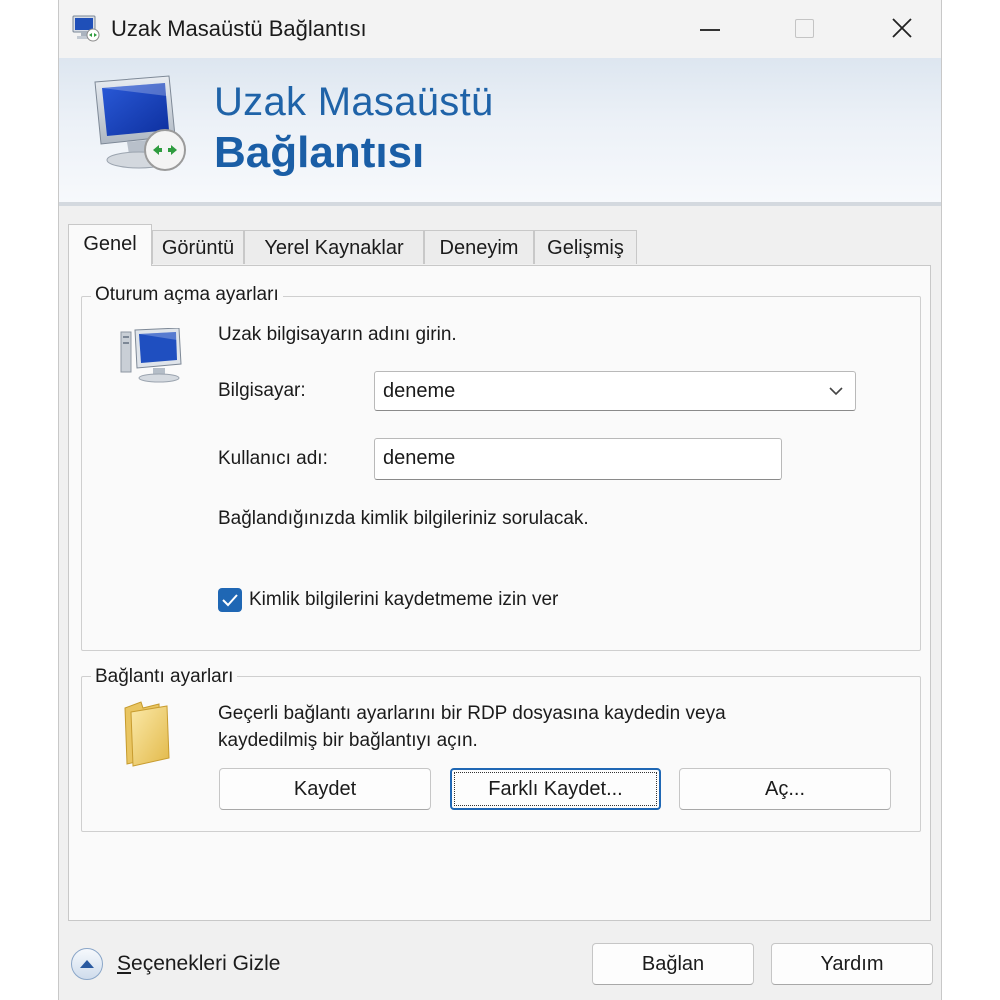 This screenshot has width=1000, height=1000. What do you see at coordinates (198, 247) in the screenshot?
I see `tab-goruntu: Görüntü` at bounding box center [198, 247].